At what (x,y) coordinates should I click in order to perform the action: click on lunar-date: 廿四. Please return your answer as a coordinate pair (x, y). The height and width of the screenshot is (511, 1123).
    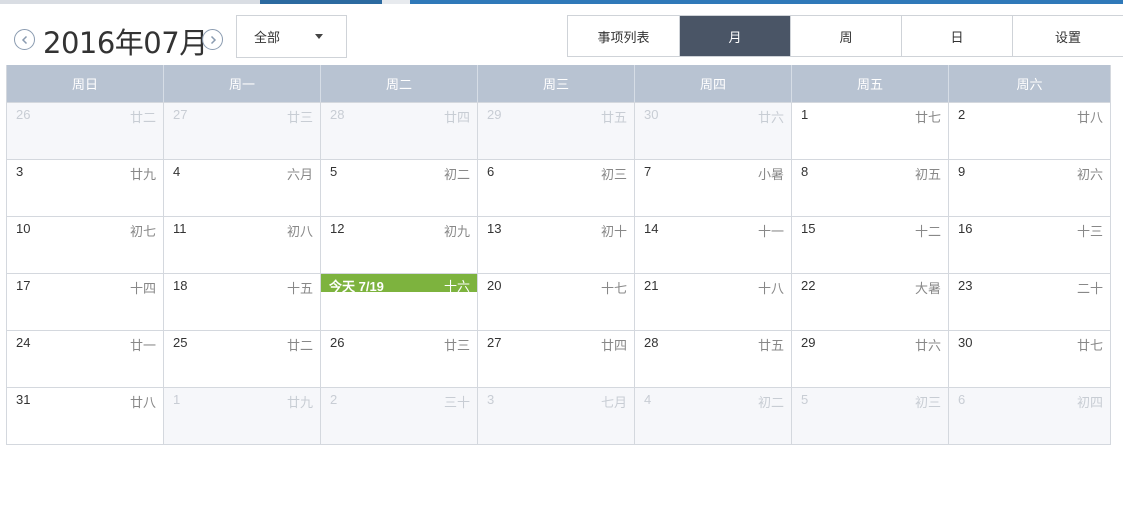
    Looking at the image, I should click on (456, 117).